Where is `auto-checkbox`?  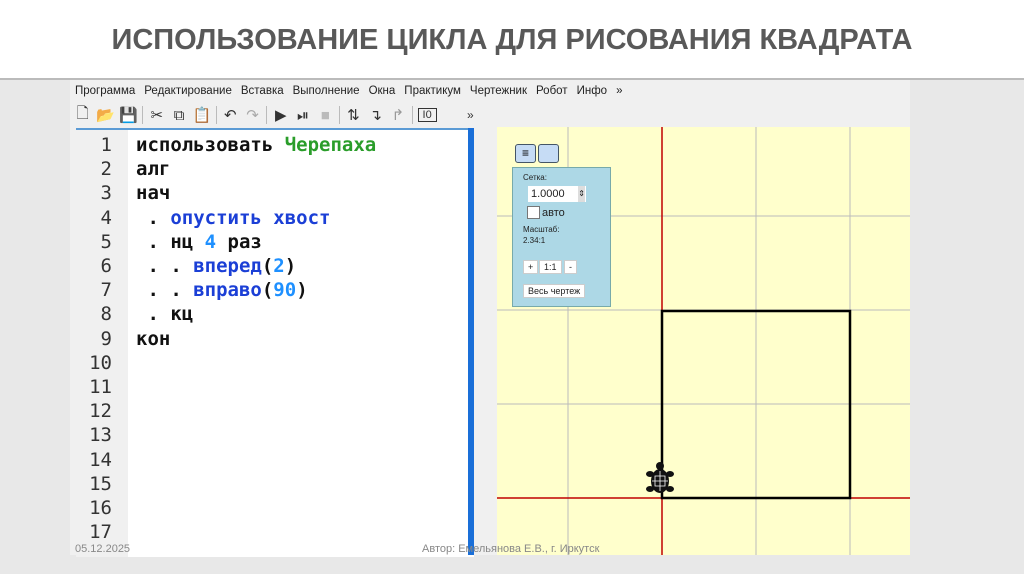
auto-checkbox is located at coordinates (533, 212).